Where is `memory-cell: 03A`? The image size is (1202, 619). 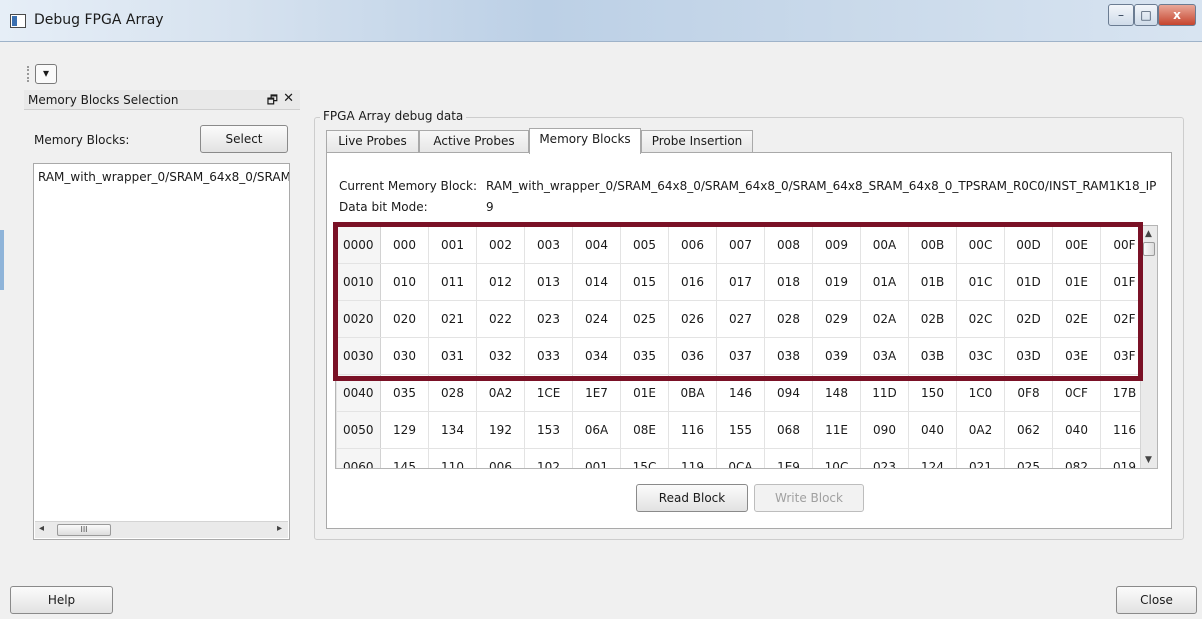
memory-cell: 03A is located at coordinates (884, 356).